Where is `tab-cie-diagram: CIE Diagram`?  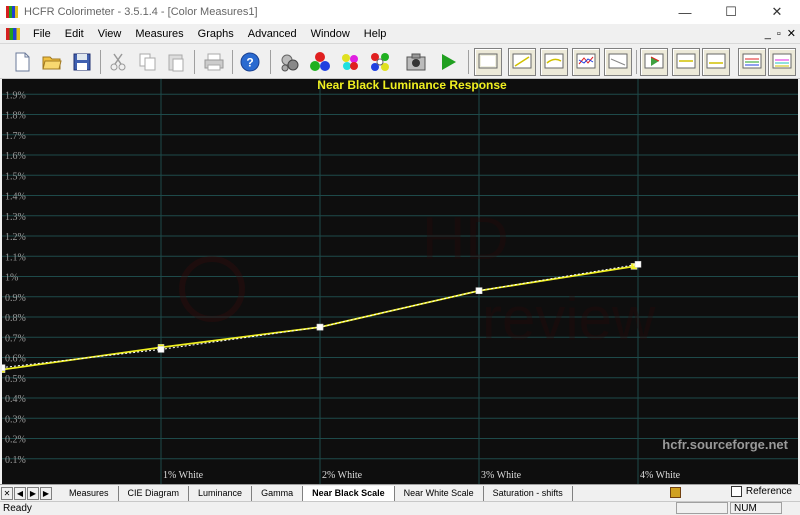 tab-cie-diagram: CIE Diagram is located at coordinates (154, 493).